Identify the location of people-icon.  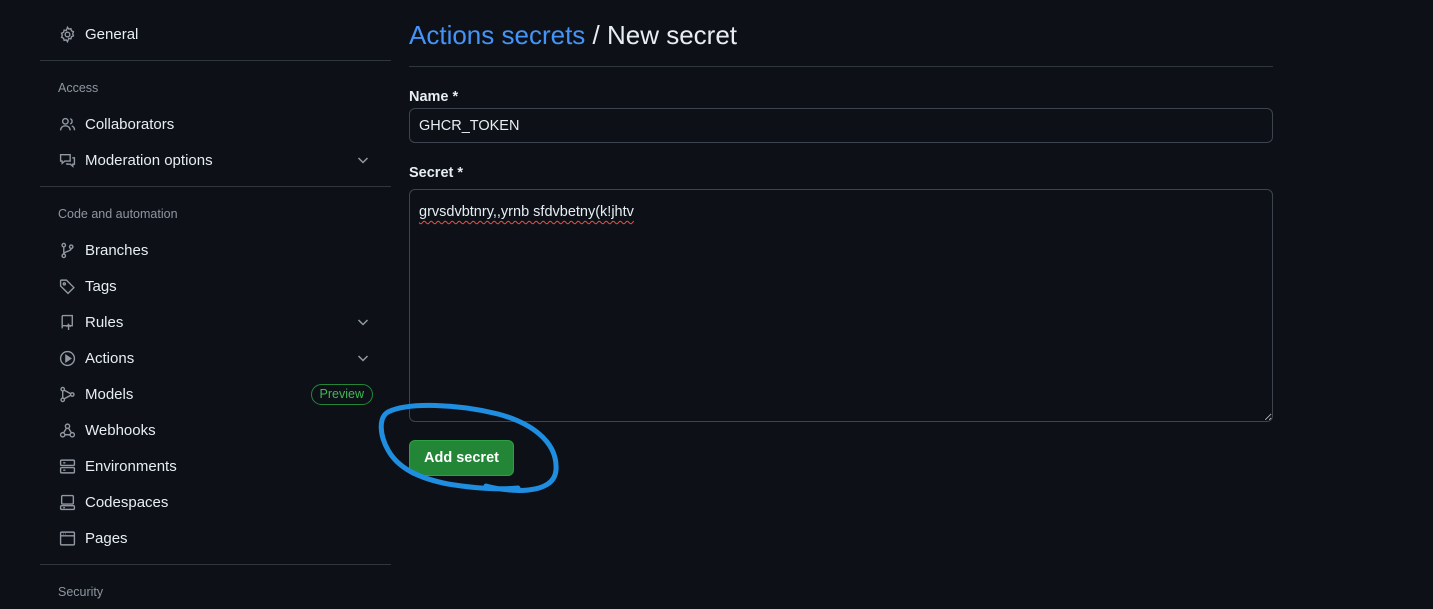
(67, 124).